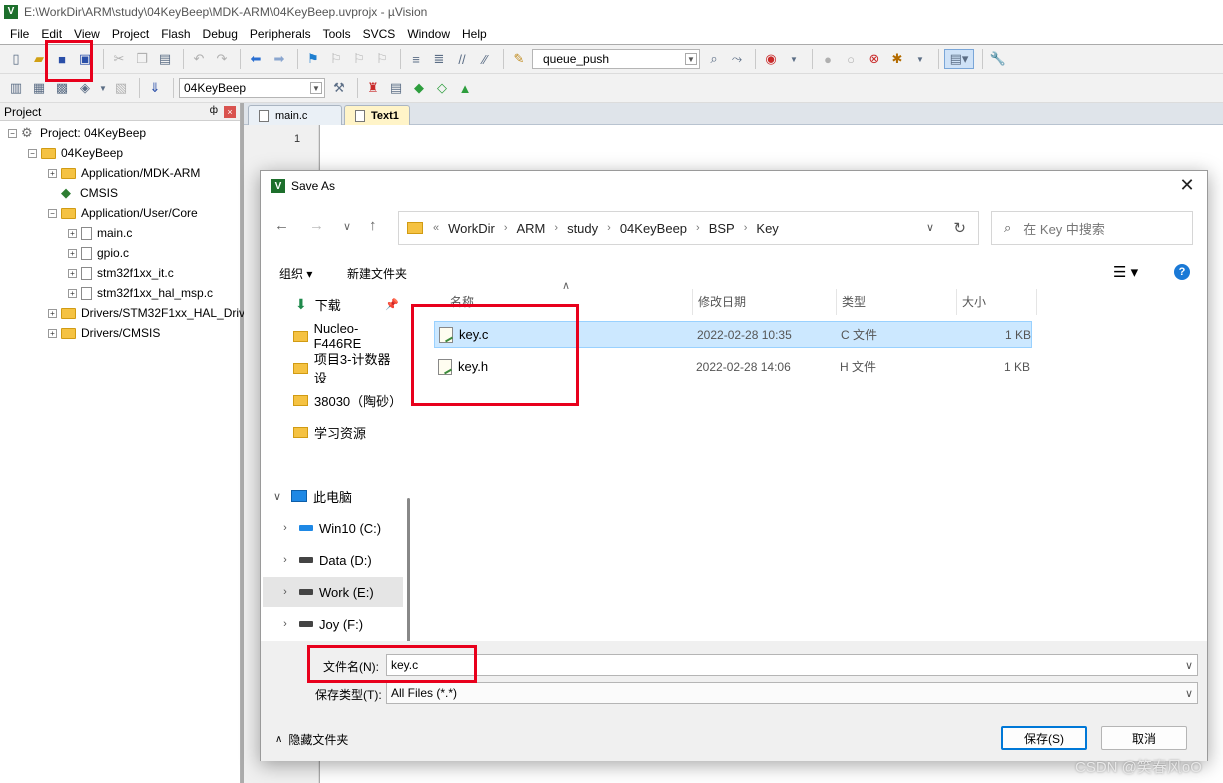 This screenshot has width=1223, height=783. Describe the element at coordinates (19, 34) in the screenshot. I see `menu-file: File` at that location.